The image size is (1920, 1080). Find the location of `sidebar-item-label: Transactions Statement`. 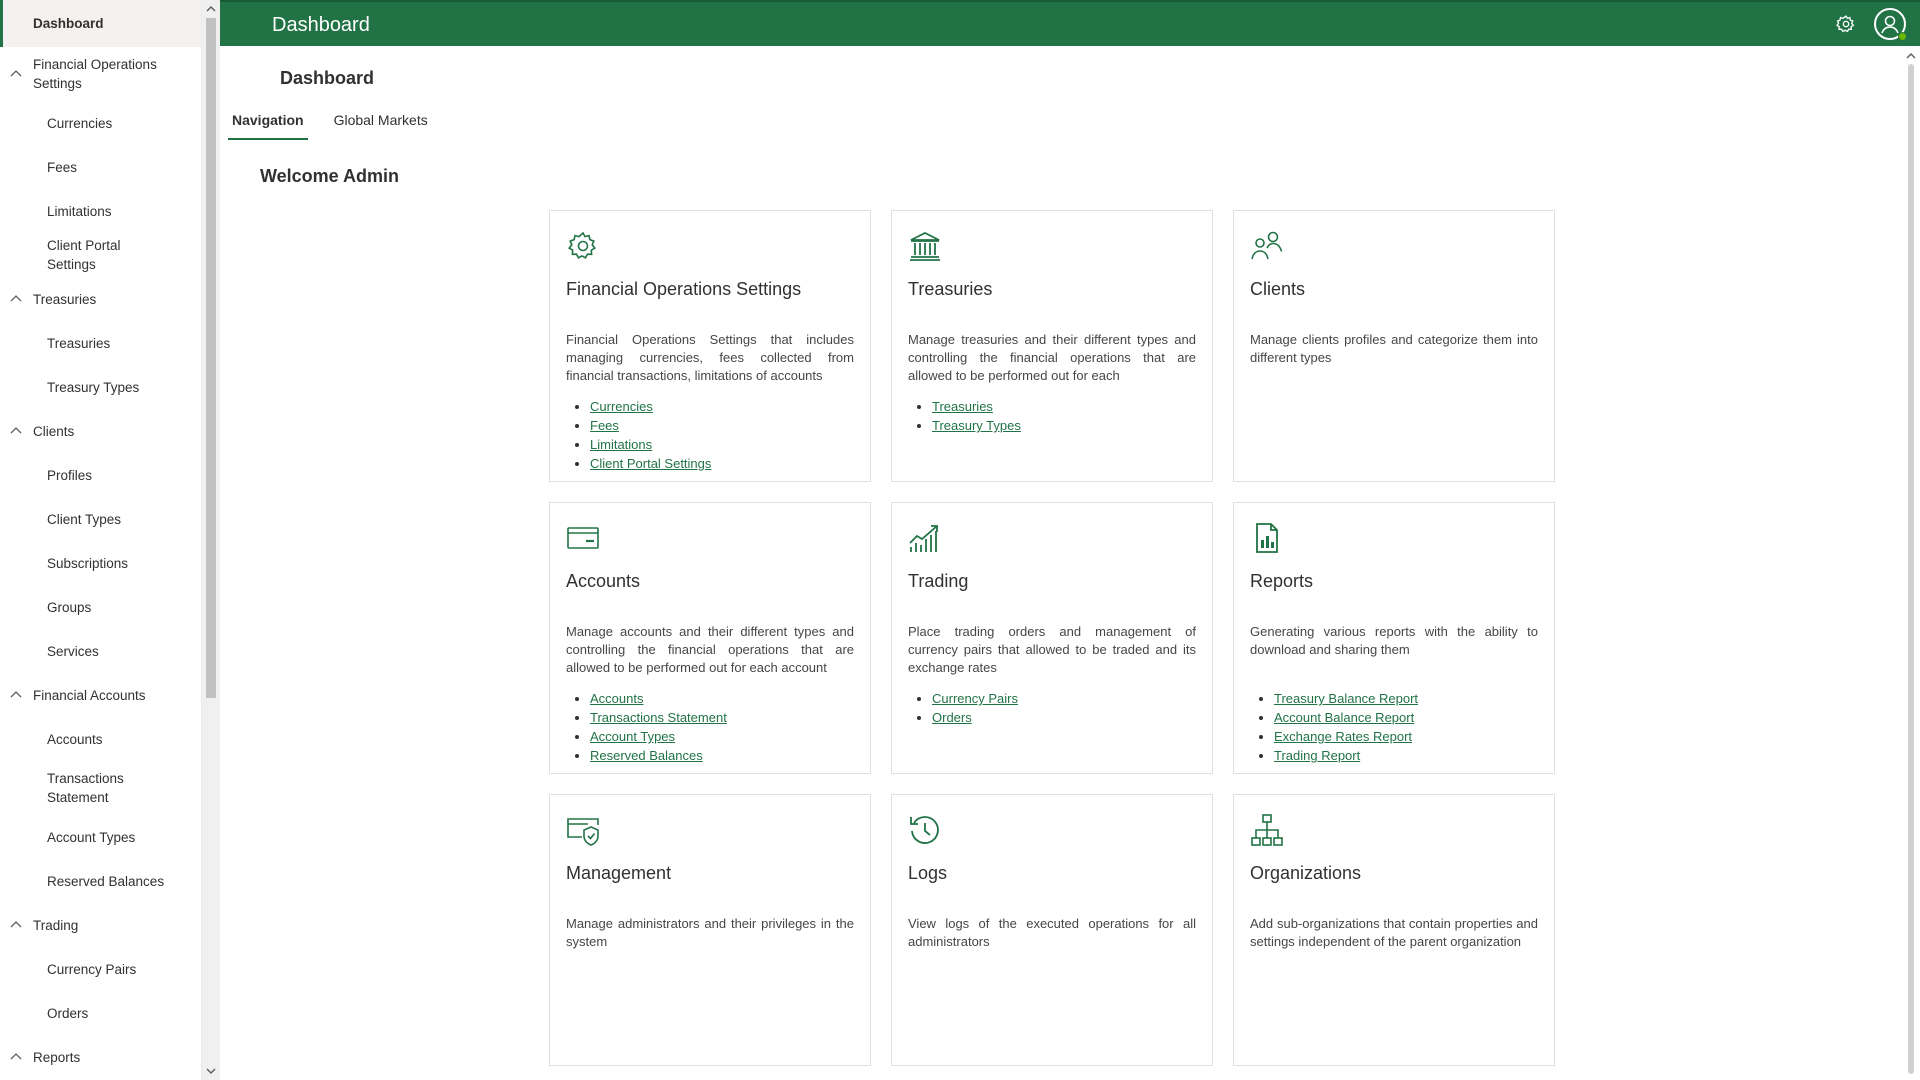

sidebar-item-label: Transactions Statement is located at coordinates (85, 788).